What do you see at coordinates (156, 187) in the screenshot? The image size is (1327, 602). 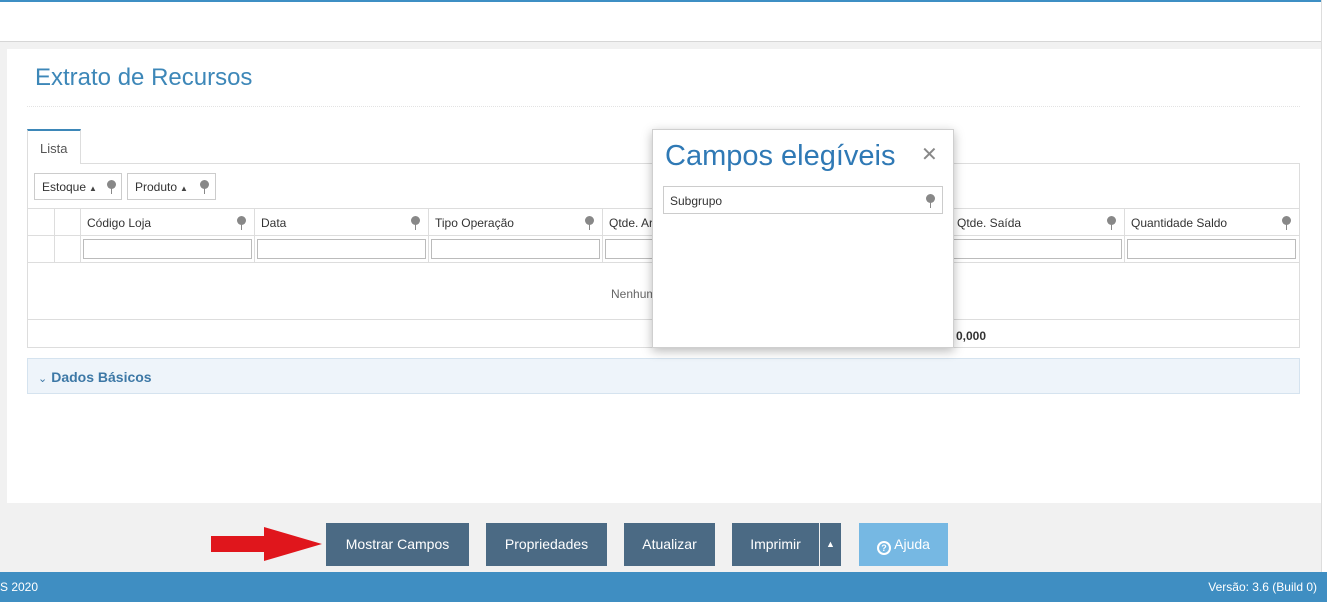 I see `group-chip-label: Produto` at bounding box center [156, 187].